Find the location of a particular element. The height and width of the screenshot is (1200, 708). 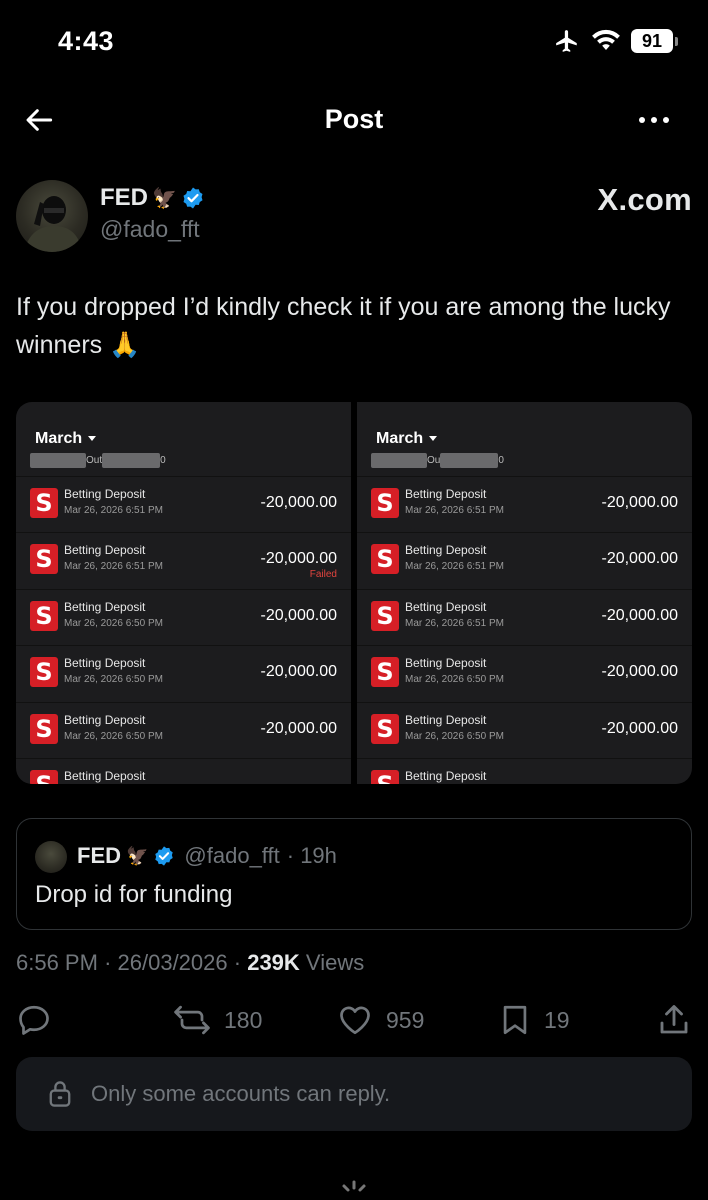

xcom-watermark: X.com is located at coordinates (644, 199).